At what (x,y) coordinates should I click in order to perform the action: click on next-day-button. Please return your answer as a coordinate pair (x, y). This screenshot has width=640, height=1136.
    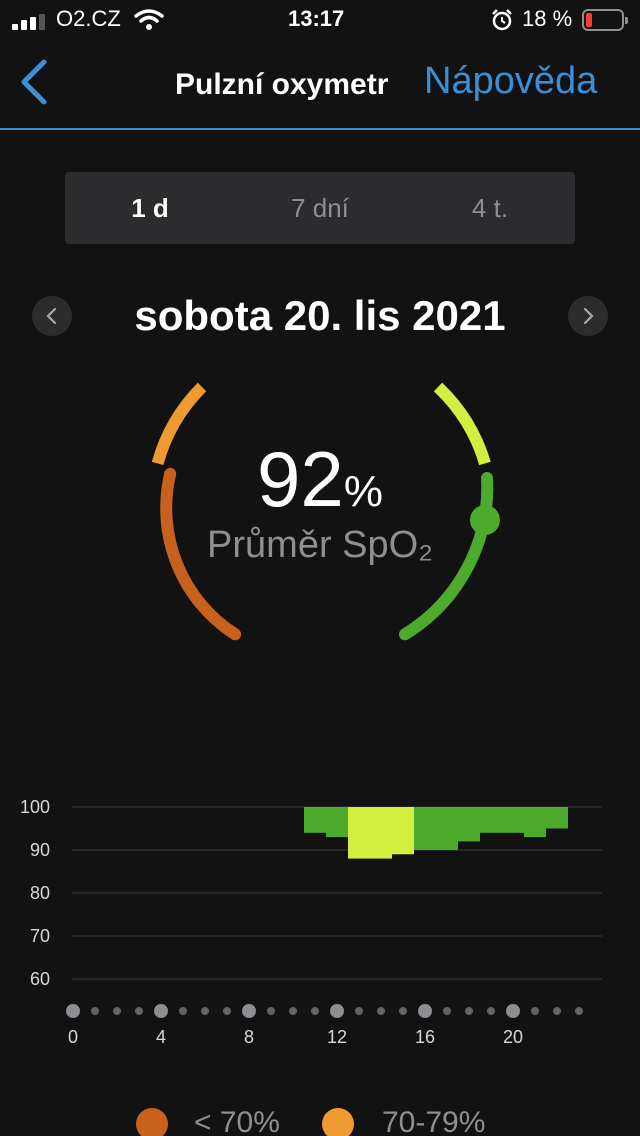
    Looking at the image, I should click on (588, 316).